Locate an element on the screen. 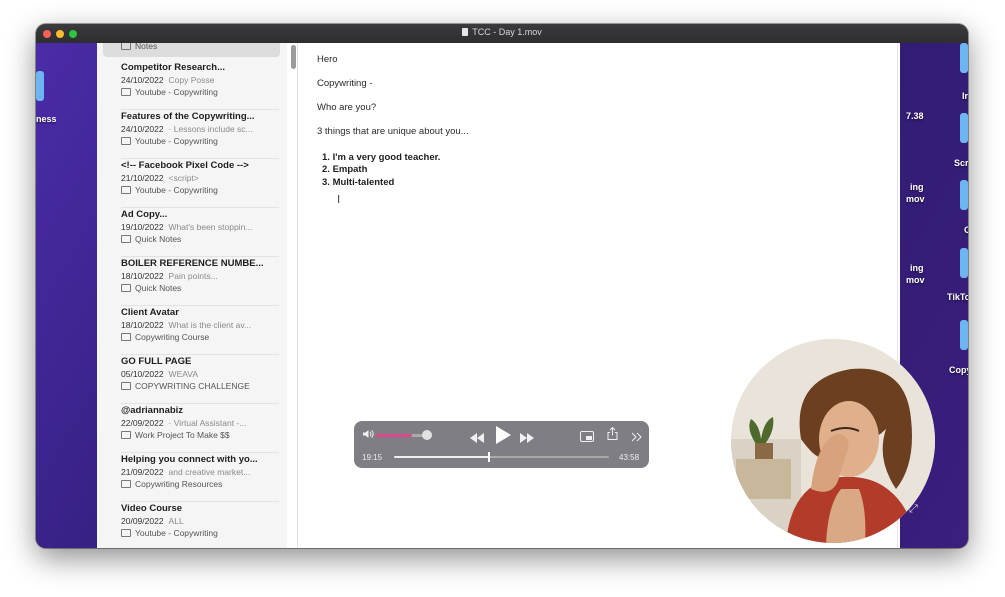 This screenshot has width=1005, height=597. playback-progress-bar is located at coordinates (501, 457).